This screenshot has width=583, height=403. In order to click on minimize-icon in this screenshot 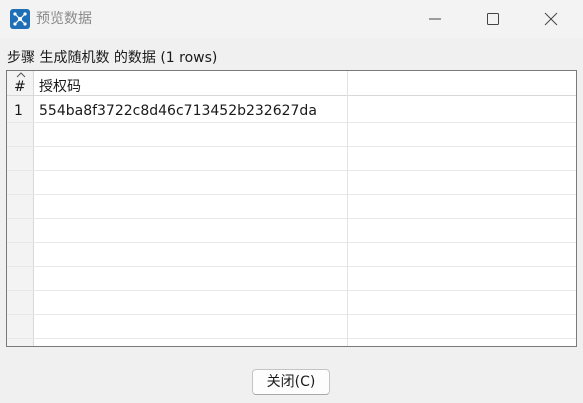, I will do `click(435, 19)`.